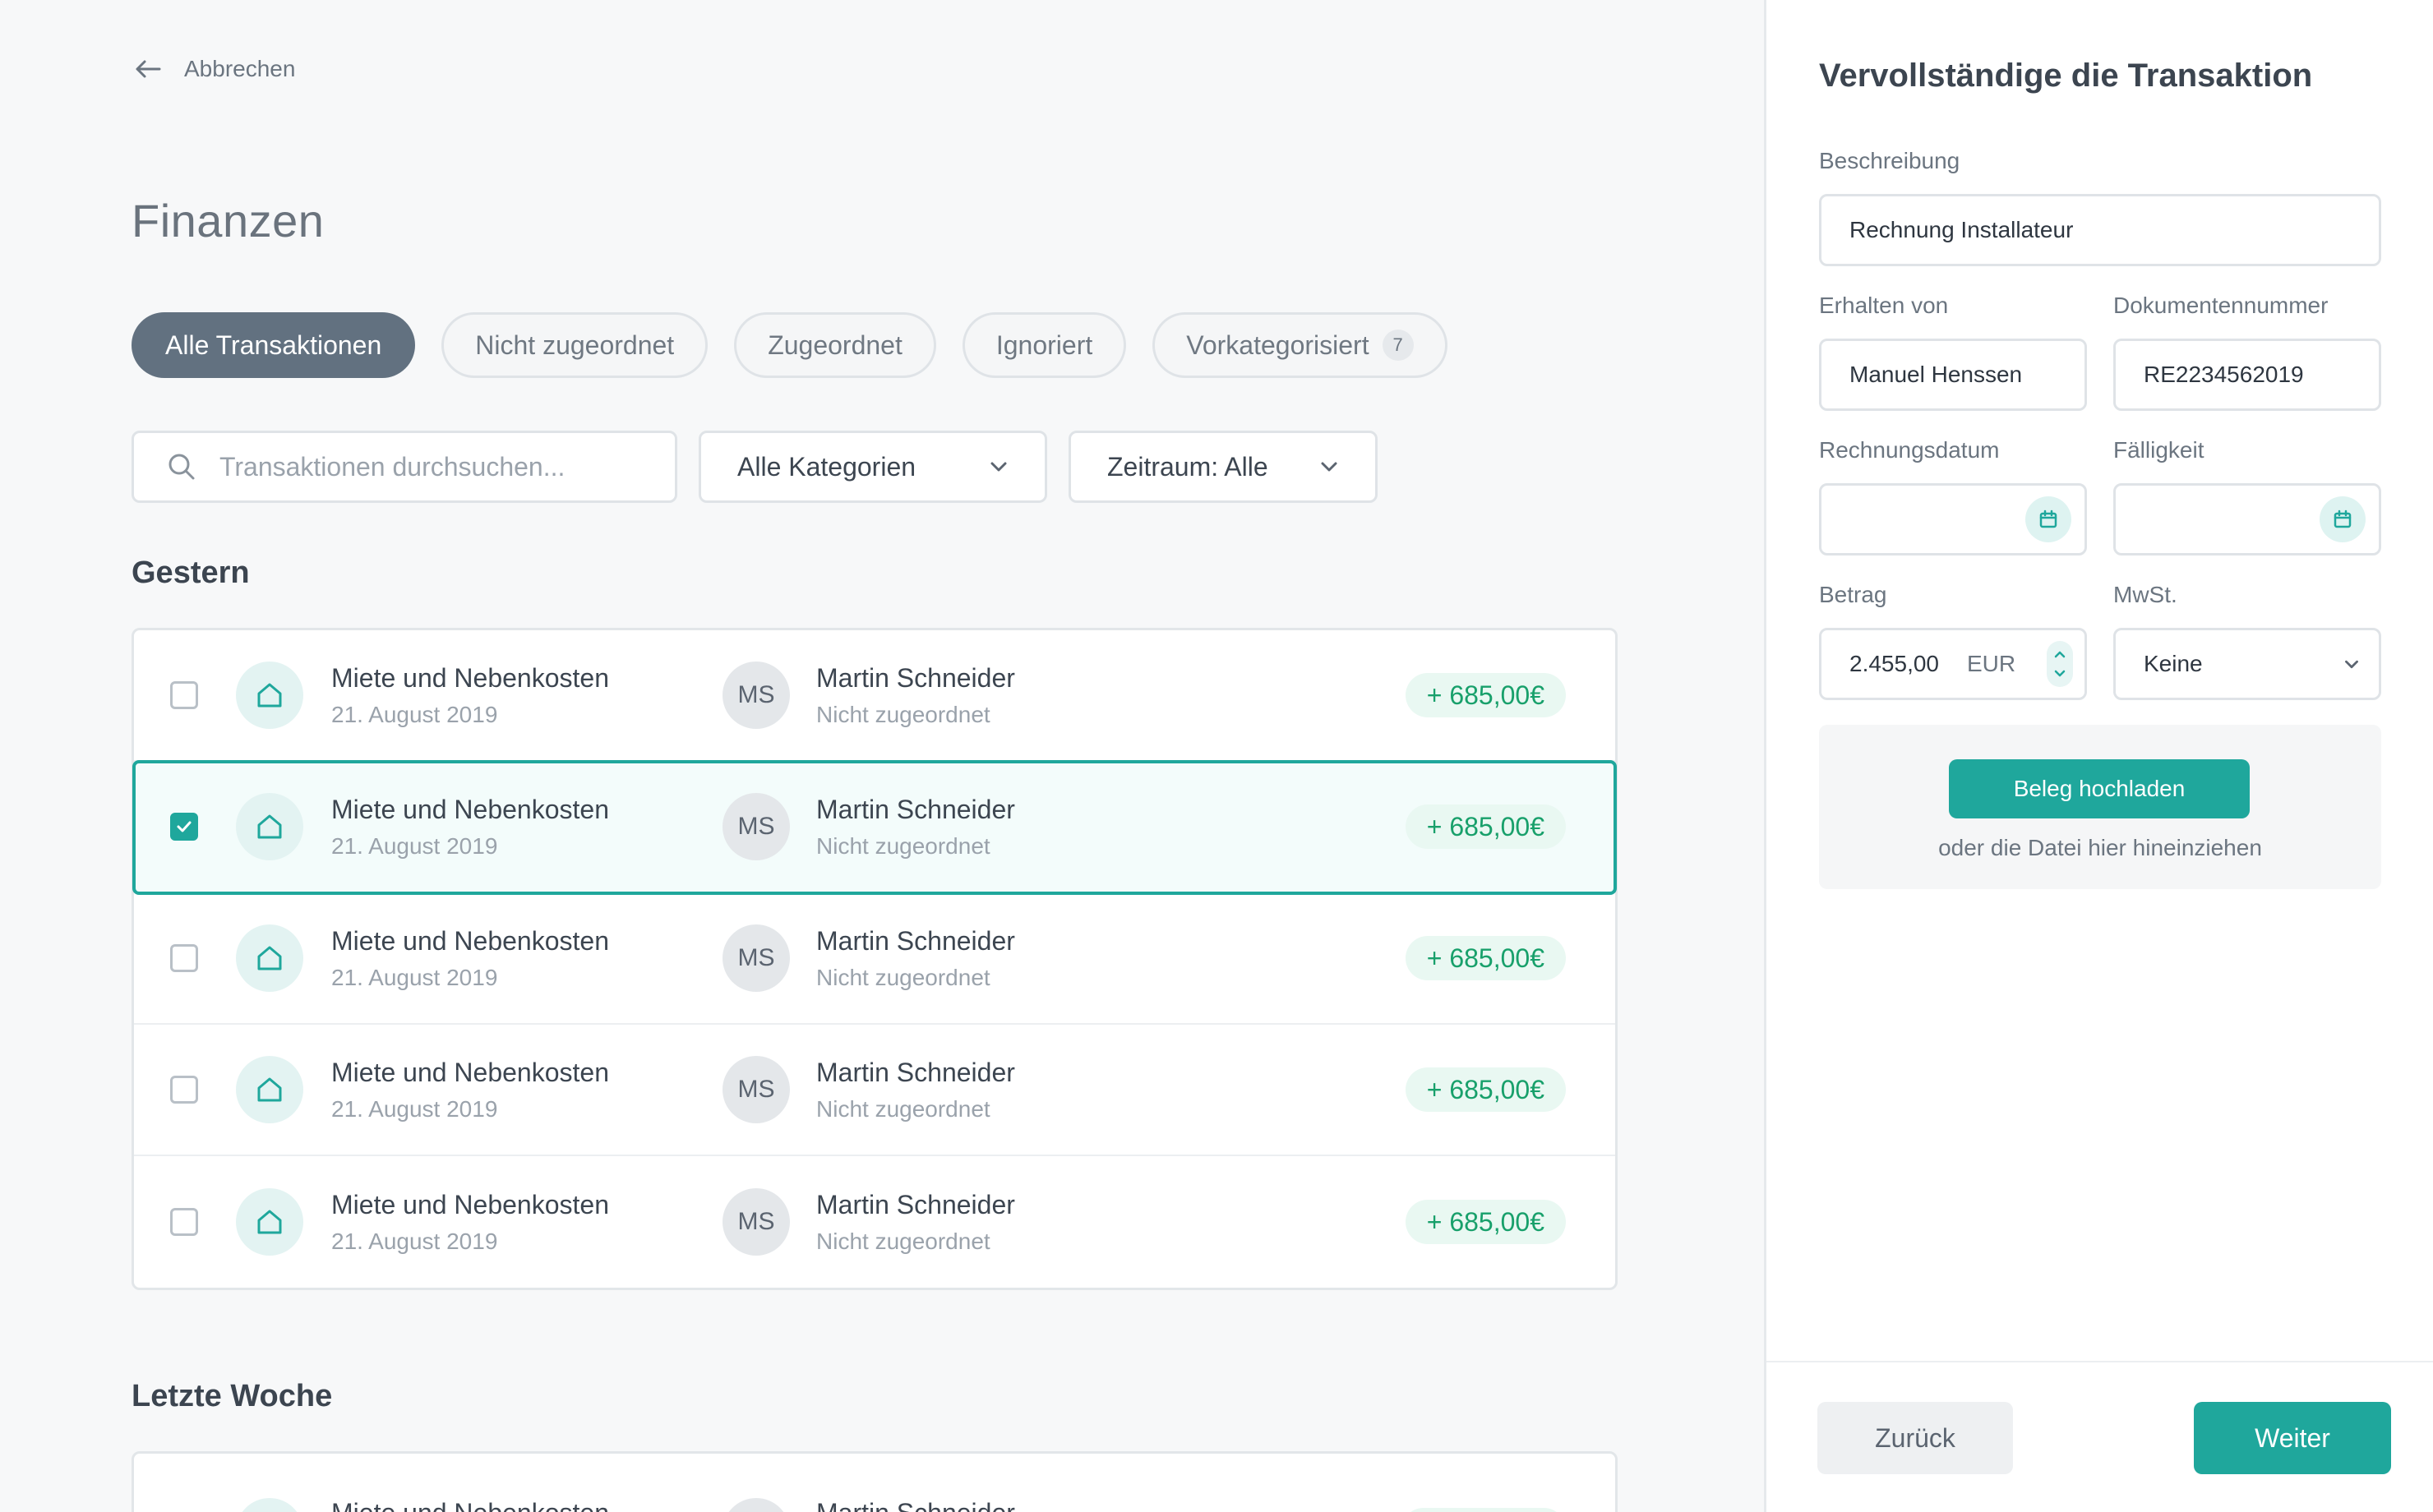 This screenshot has height=1512, width=2433. What do you see at coordinates (2100, 848) in the screenshot?
I see `drop-hint: oder die Datei hier hineinziehen` at bounding box center [2100, 848].